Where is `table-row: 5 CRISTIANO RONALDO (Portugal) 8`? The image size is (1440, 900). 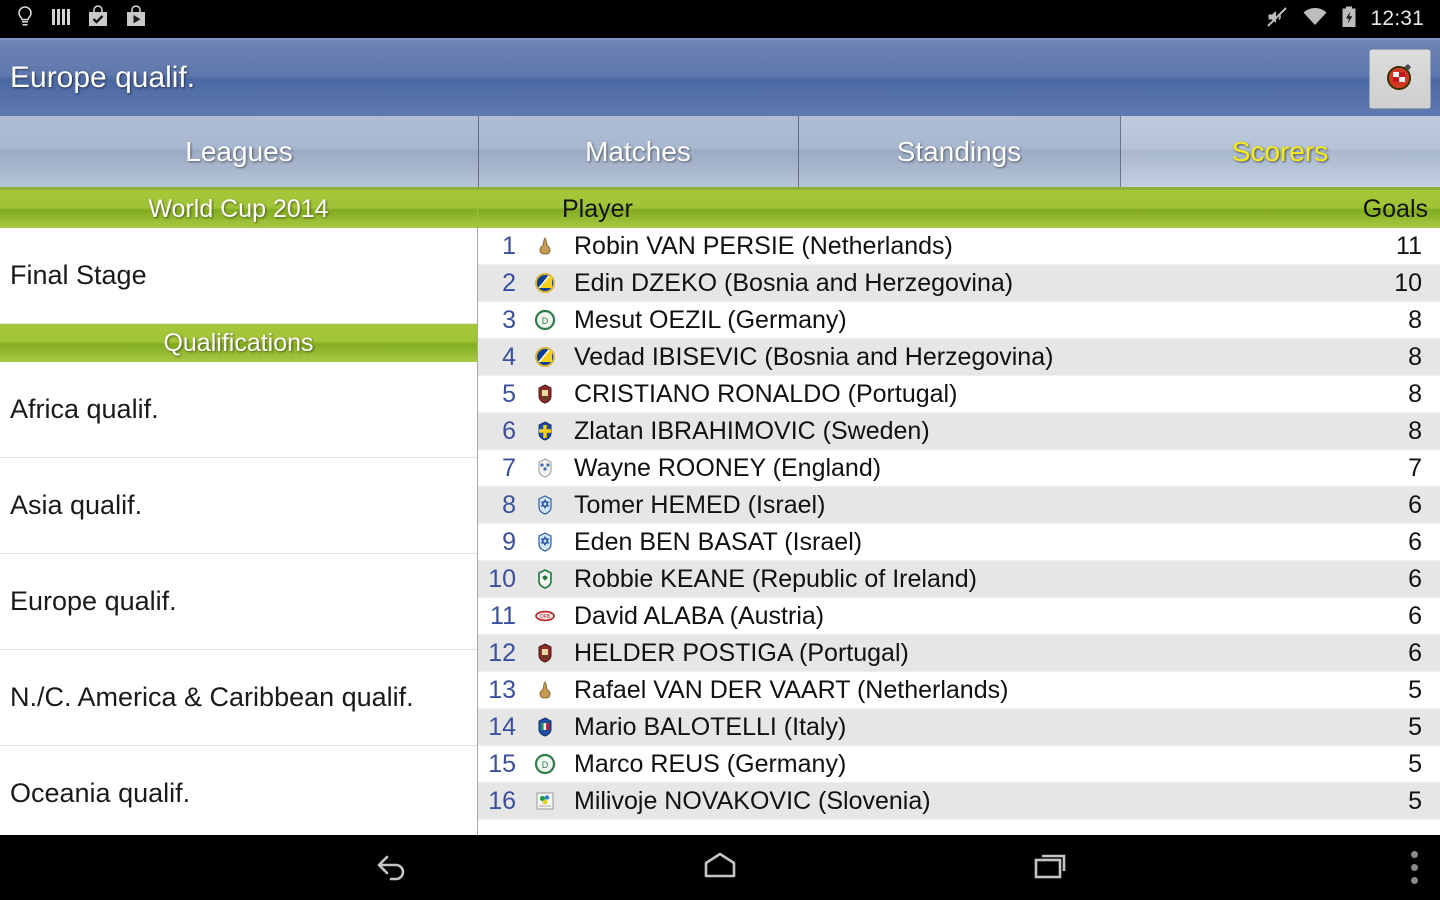 table-row: 5 CRISTIANO RONALDO (Portugal) 8 is located at coordinates (959, 394).